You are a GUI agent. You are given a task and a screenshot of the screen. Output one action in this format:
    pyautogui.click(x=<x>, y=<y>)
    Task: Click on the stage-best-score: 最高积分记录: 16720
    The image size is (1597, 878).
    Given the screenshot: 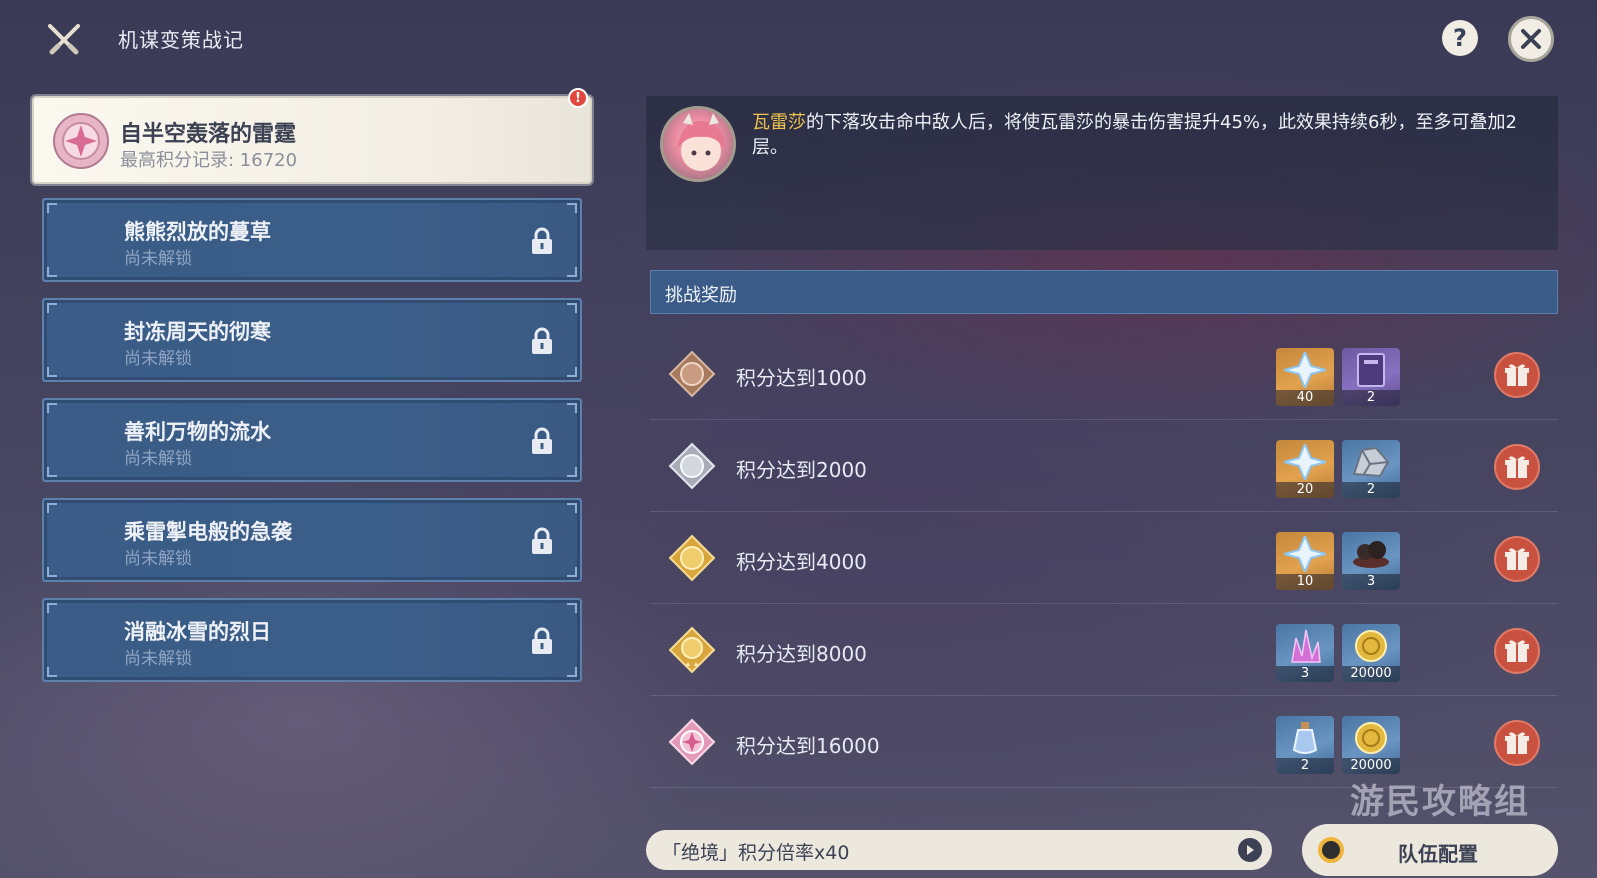 What is the action you would take?
    pyautogui.click(x=209, y=160)
    